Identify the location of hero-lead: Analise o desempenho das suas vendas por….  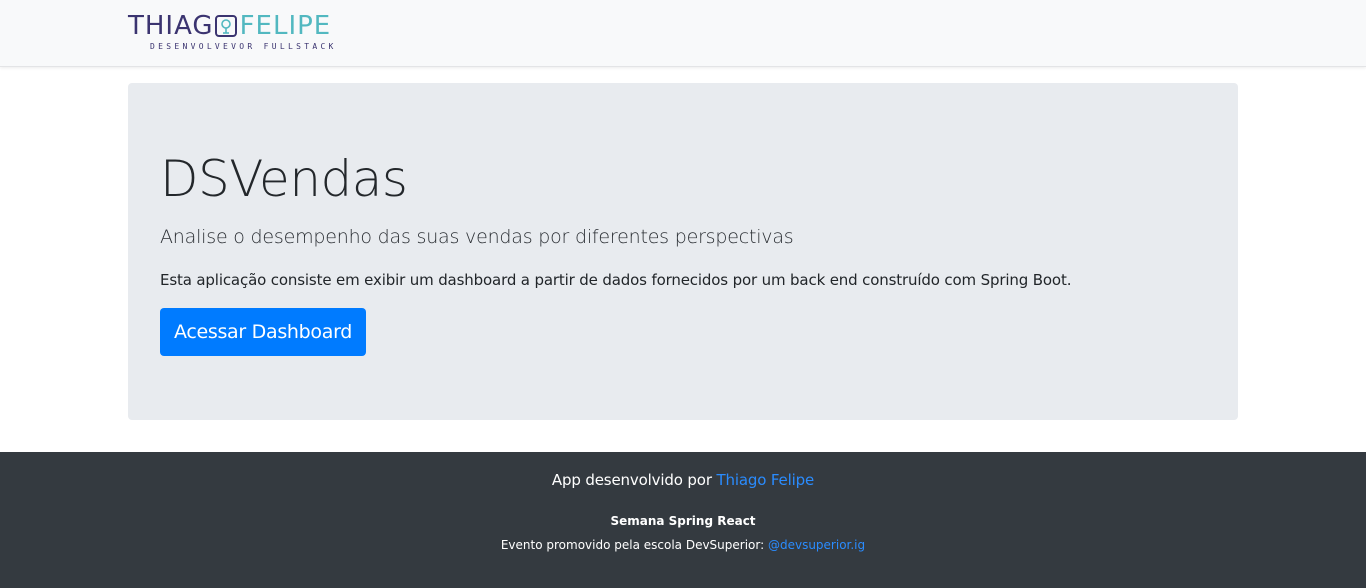
(477, 237).